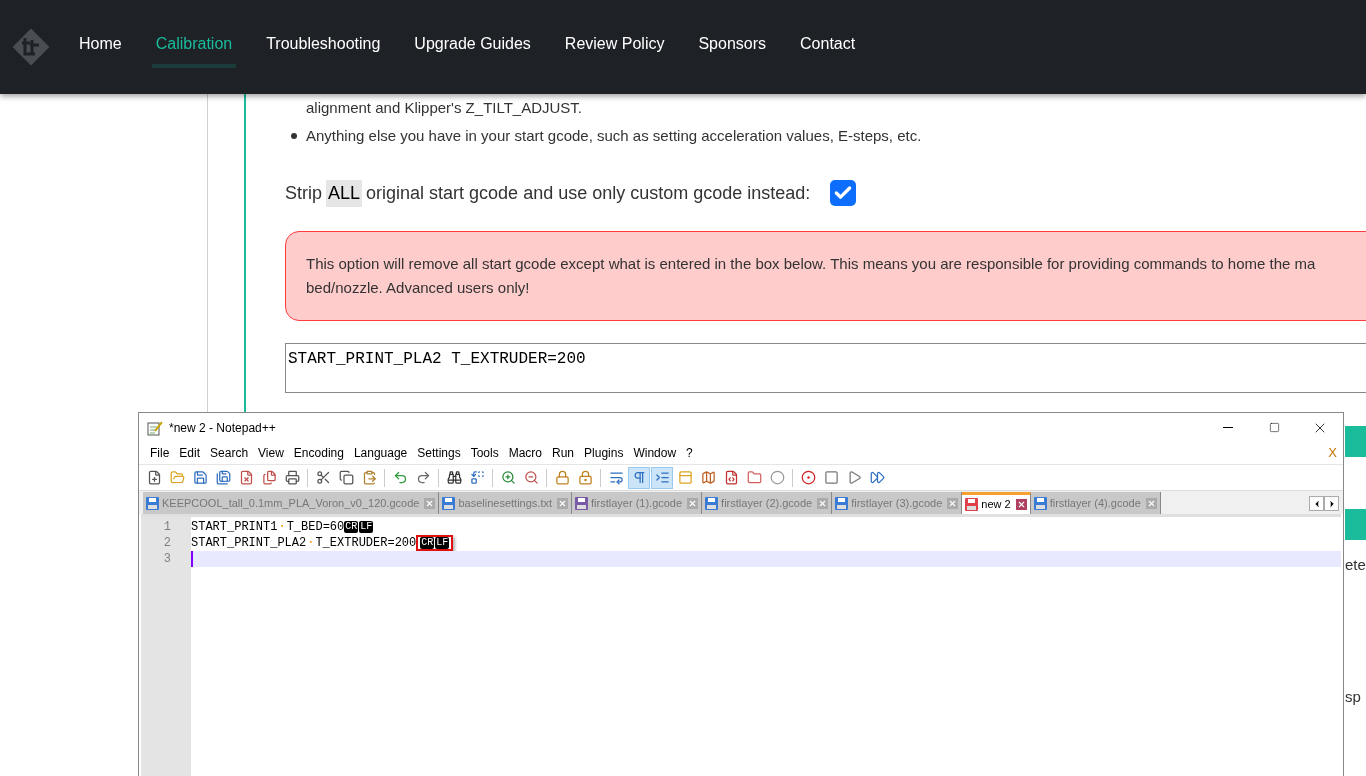 The width and height of the screenshot is (1366, 776). What do you see at coordinates (1332, 453) in the screenshot?
I see `close-document-button: X` at bounding box center [1332, 453].